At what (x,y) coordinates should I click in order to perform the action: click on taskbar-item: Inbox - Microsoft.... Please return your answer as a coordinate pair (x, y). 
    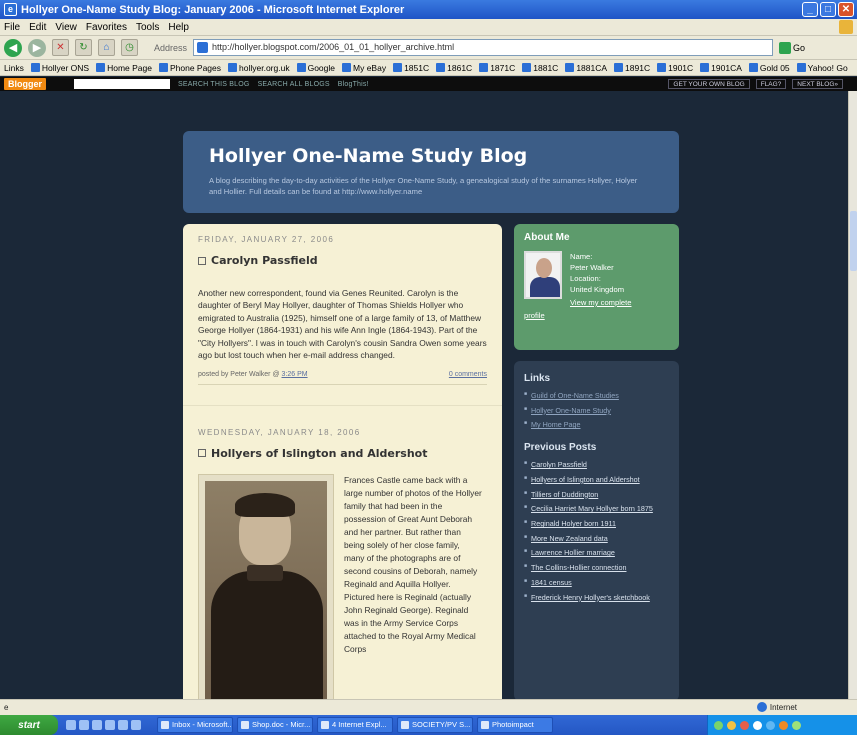
    Looking at the image, I should click on (195, 725).